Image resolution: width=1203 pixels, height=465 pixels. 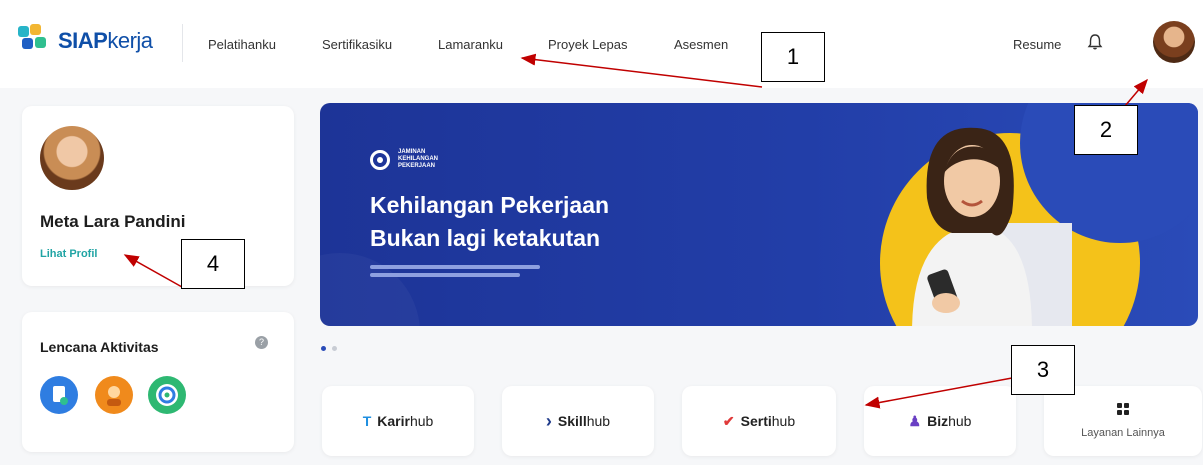 What do you see at coordinates (35, 41) in the screenshot?
I see `logo-mark-icon` at bounding box center [35, 41].